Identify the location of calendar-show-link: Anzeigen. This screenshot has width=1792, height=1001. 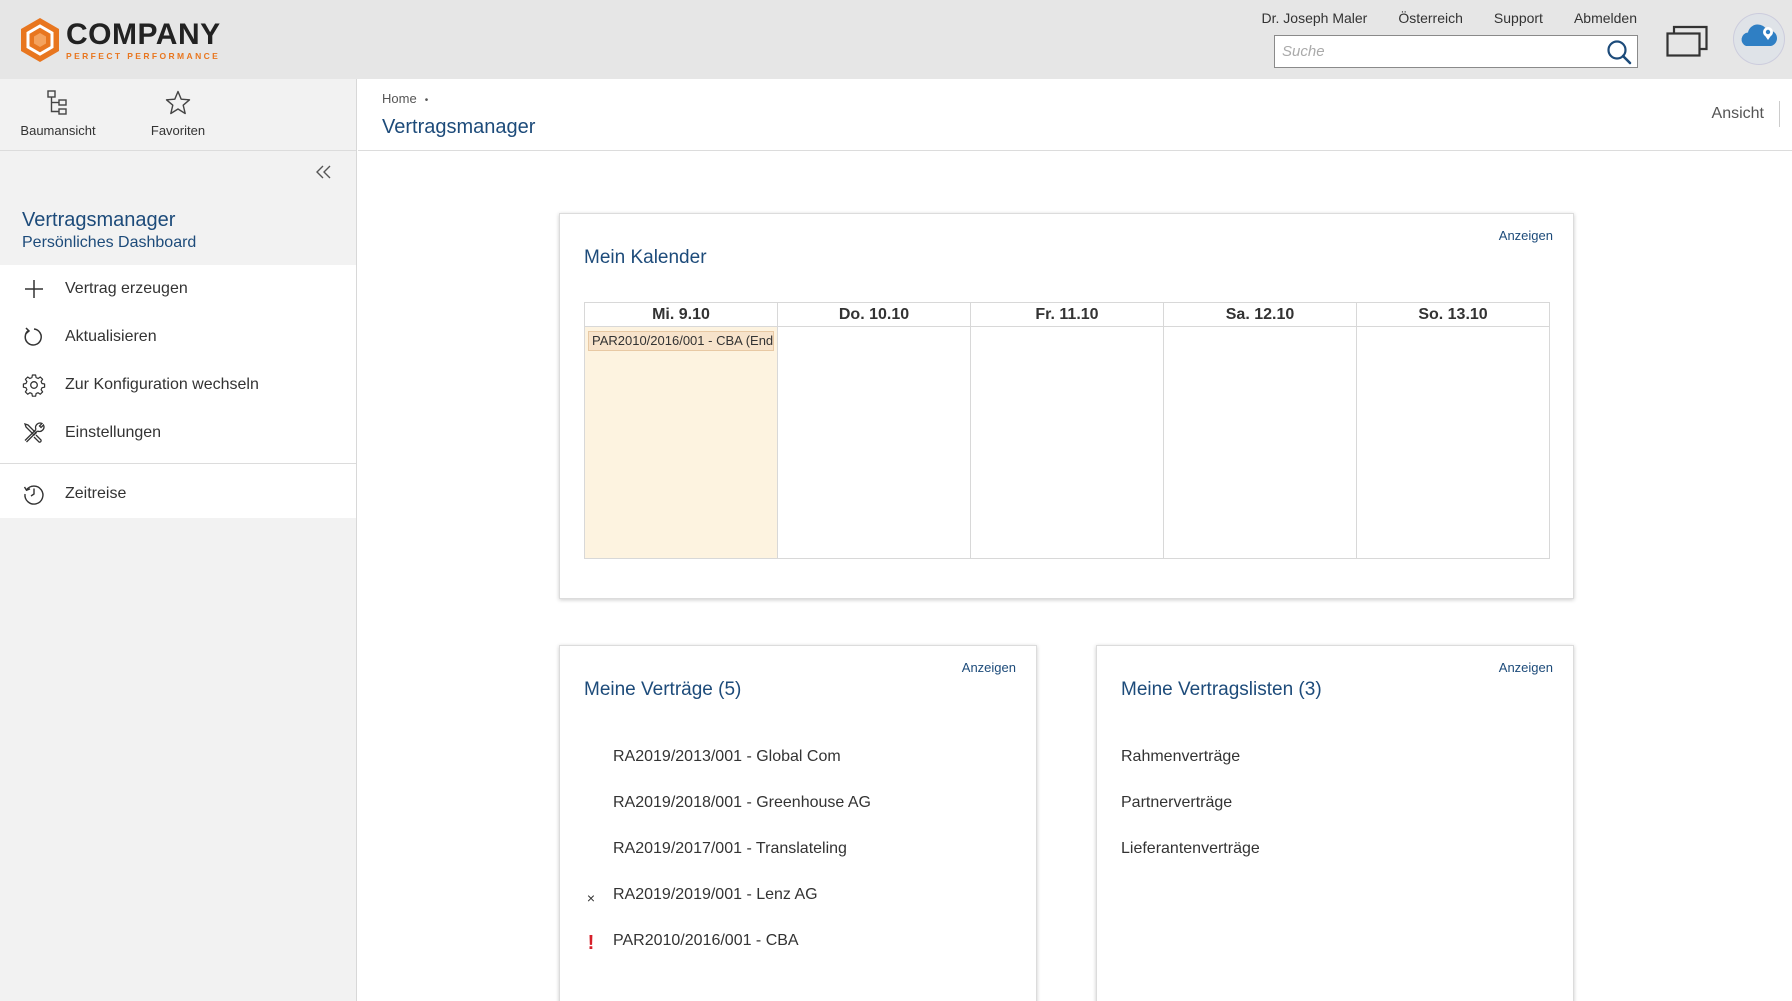
(1526, 235).